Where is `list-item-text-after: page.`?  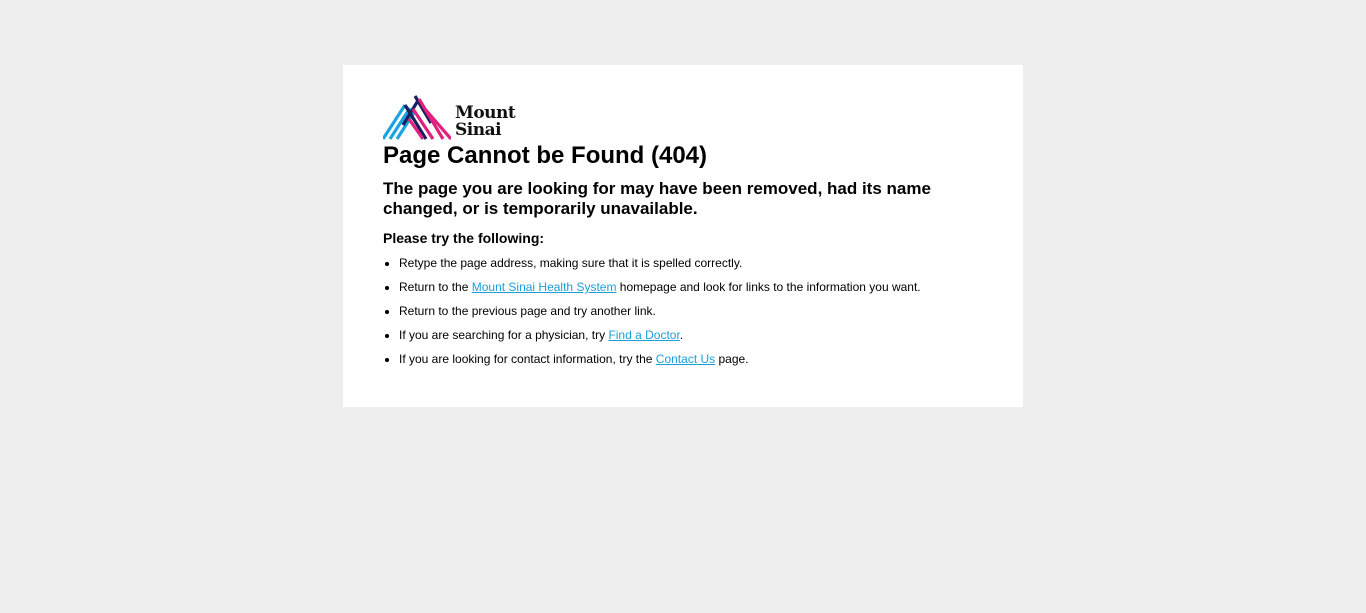 list-item-text-after: page. is located at coordinates (732, 359).